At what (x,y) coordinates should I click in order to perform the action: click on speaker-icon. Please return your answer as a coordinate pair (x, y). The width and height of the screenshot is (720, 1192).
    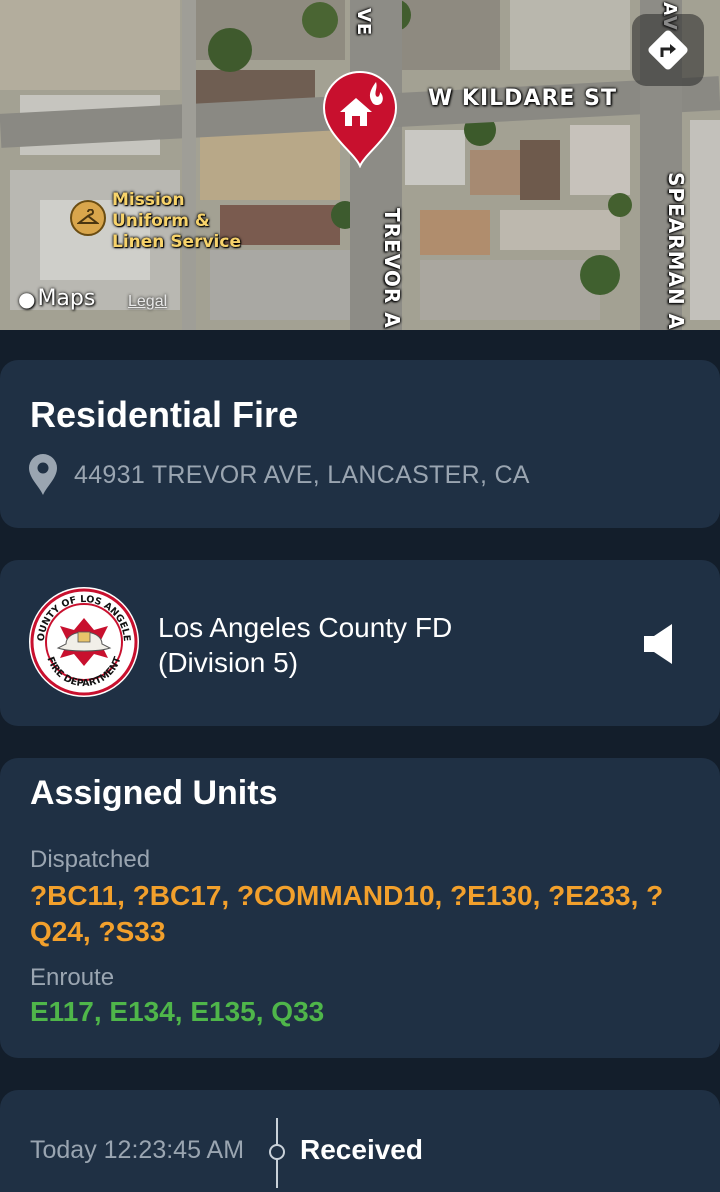
    Looking at the image, I should click on (659, 644).